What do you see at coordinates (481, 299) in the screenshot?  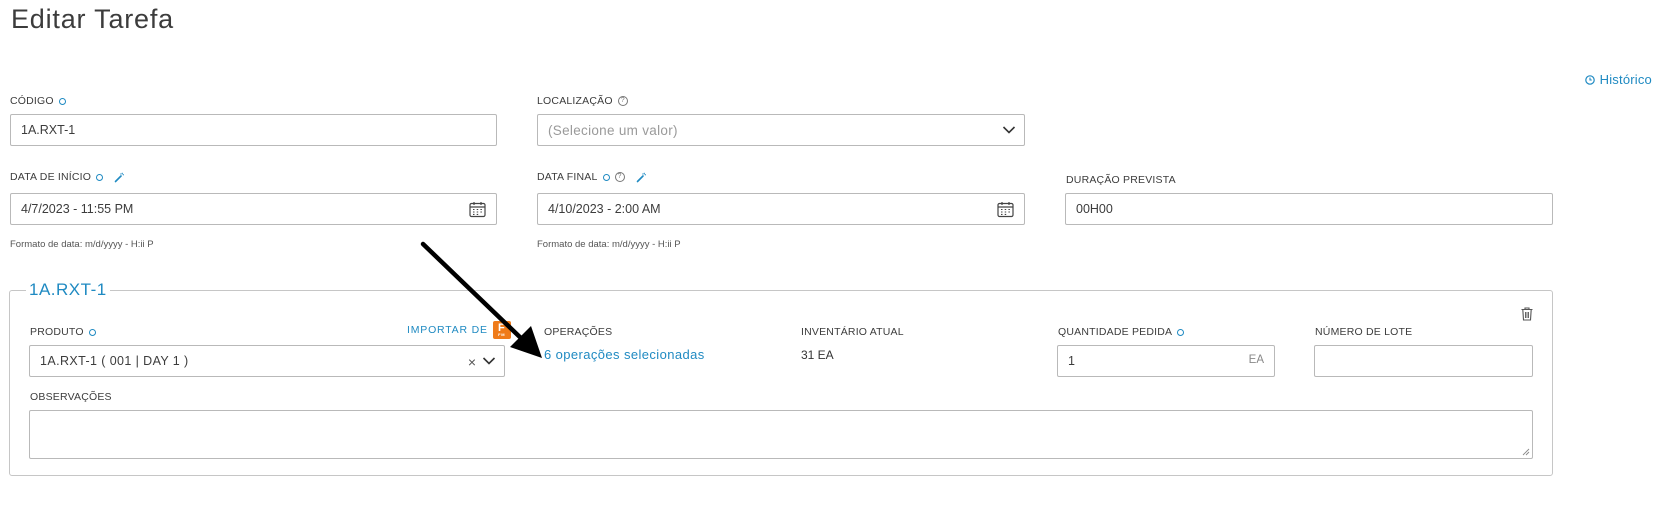 I see `annotation-arrow-icon` at bounding box center [481, 299].